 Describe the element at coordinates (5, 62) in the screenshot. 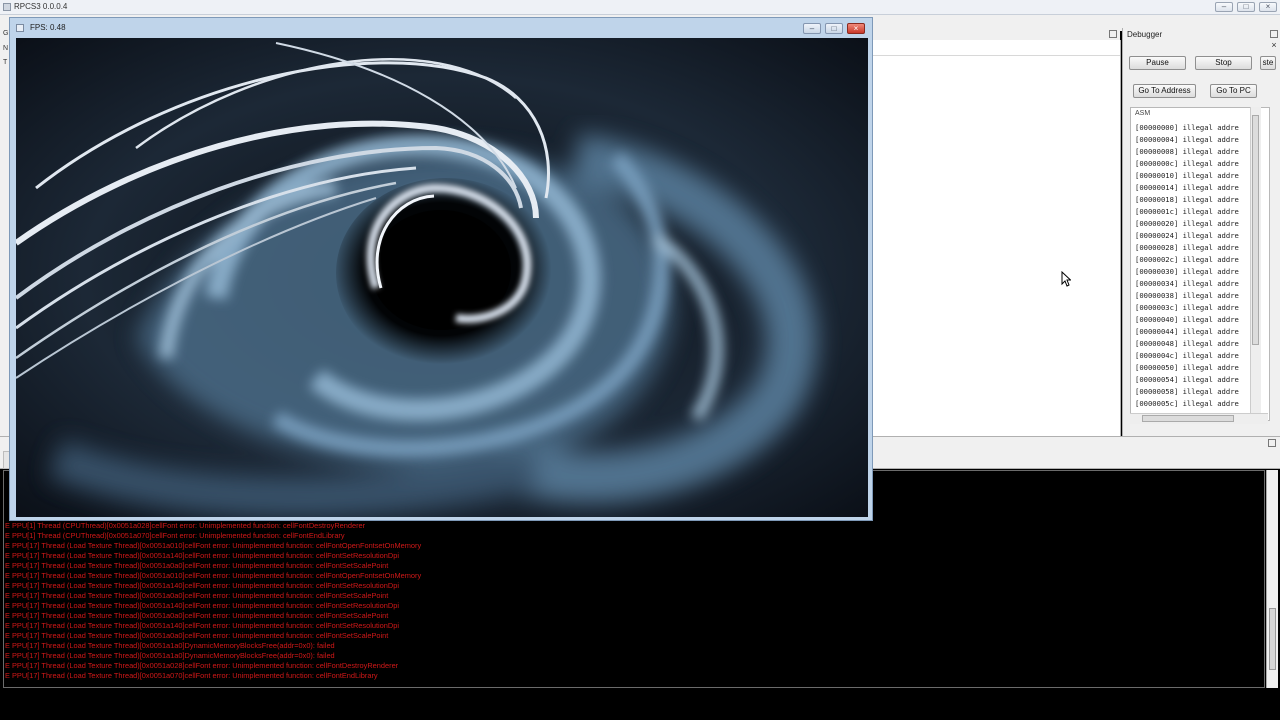

I see `strip-mark: T` at that location.